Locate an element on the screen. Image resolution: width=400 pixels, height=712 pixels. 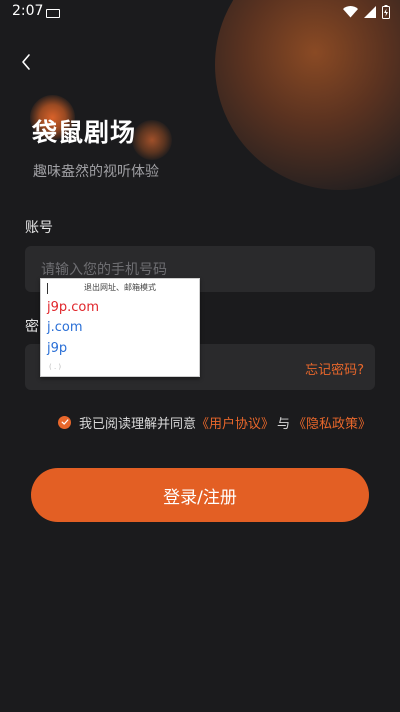
popup-bottom-hint: ( . ) is located at coordinates (55, 367).